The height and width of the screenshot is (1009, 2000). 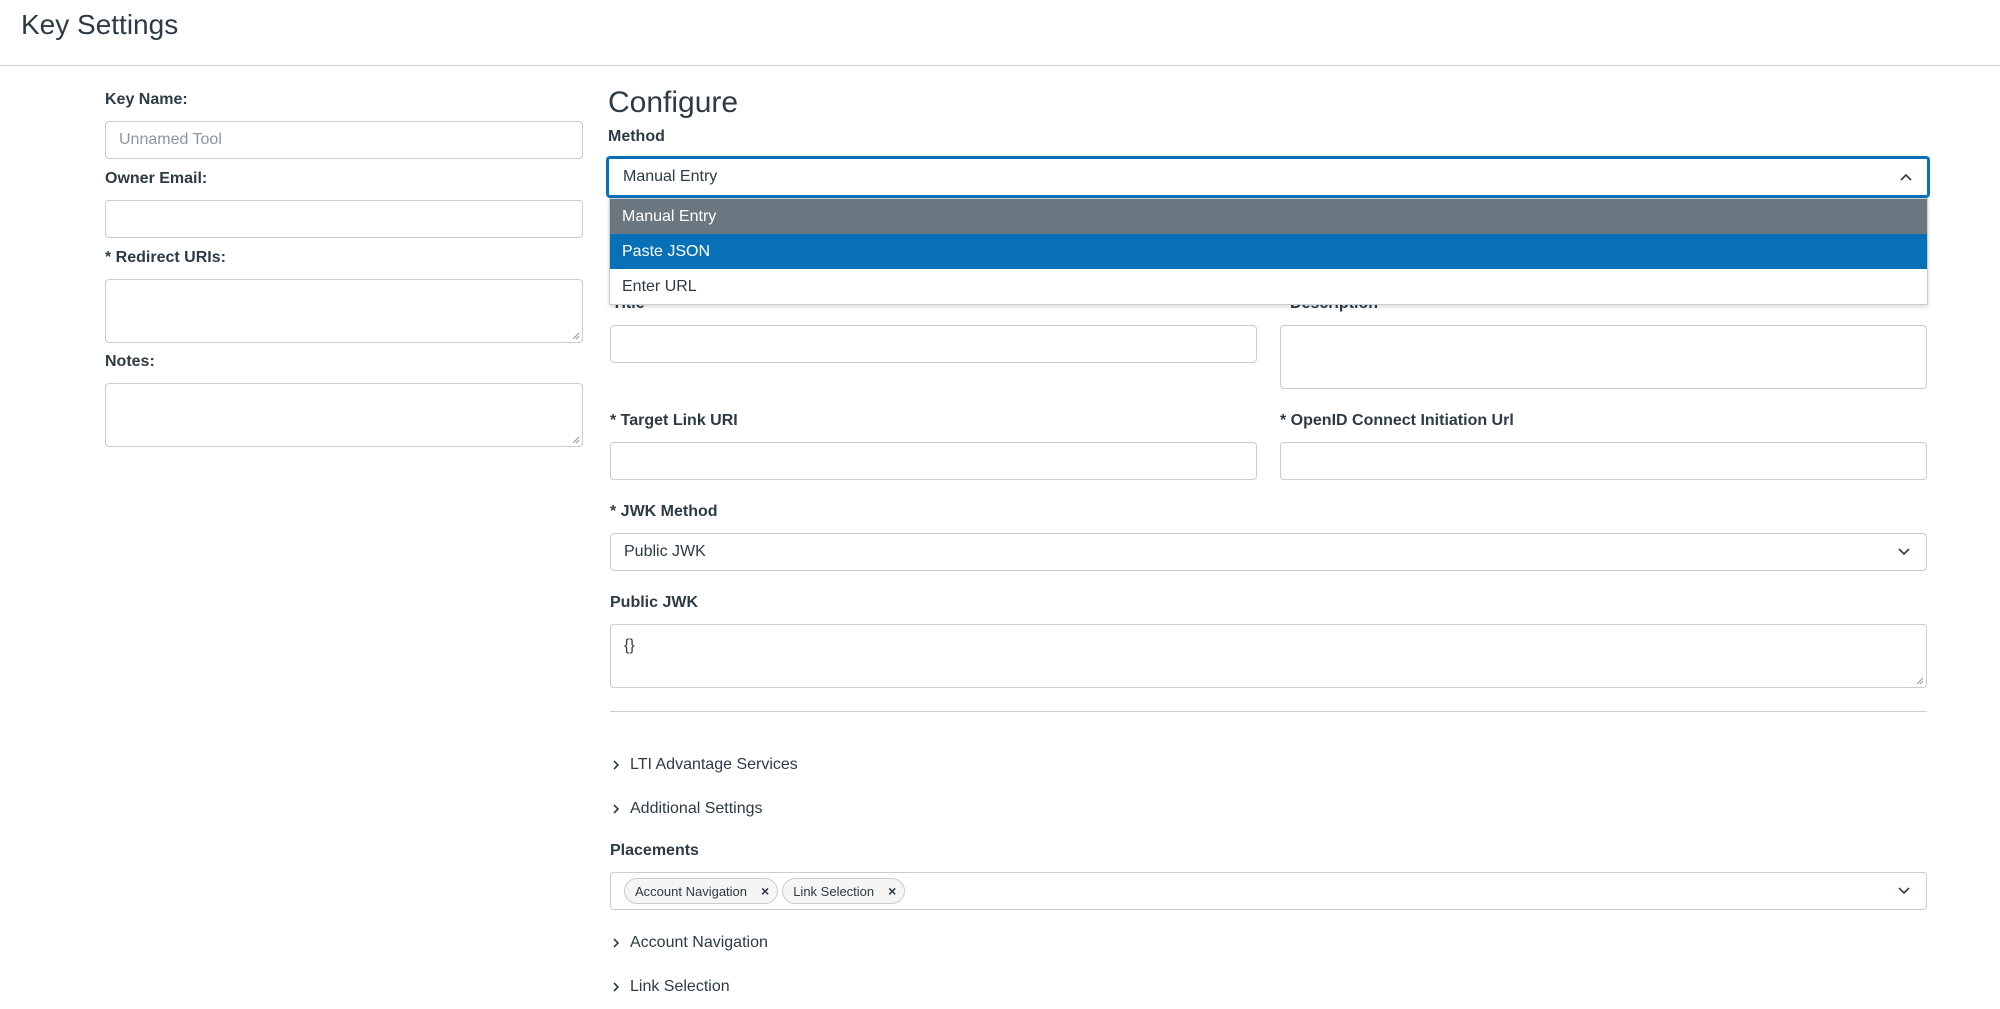 What do you see at coordinates (344, 219) in the screenshot?
I see `owner-email-input` at bounding box center [344, 219].